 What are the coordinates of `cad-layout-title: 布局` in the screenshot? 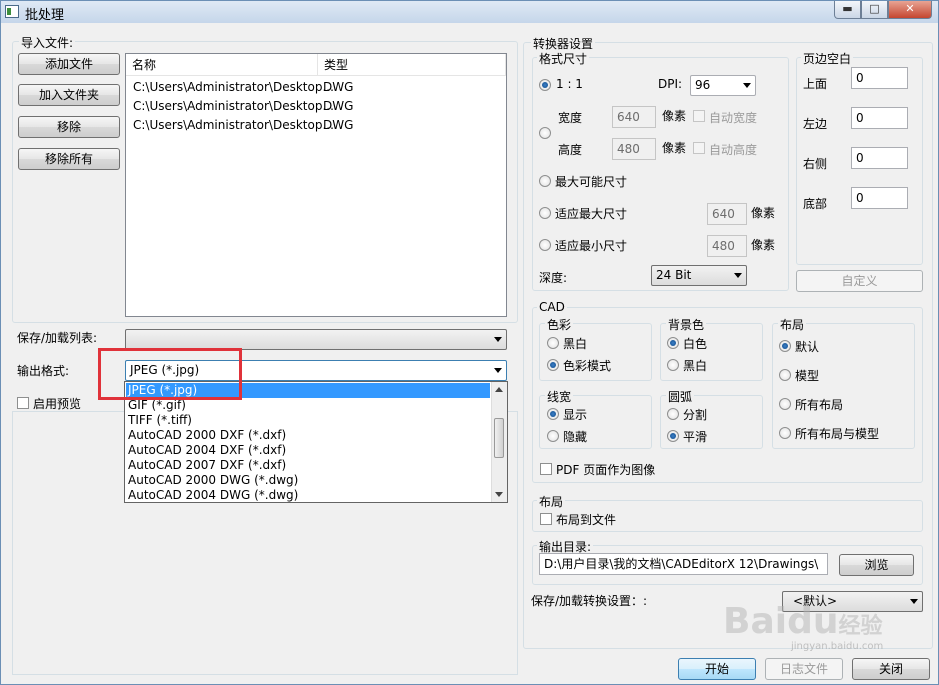 It's located at (792, 324).